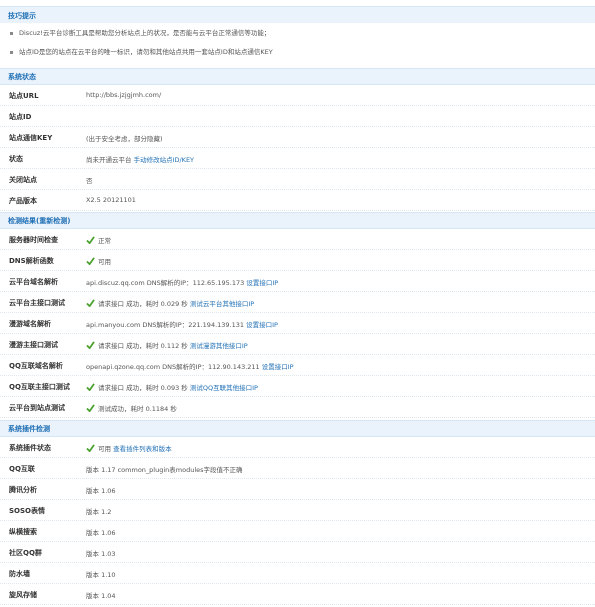  What do you see at coordinates (109, 160) in the screenshot?
I see `row-value-text: 尚未开通云平台` at bounding box center [109, 160].